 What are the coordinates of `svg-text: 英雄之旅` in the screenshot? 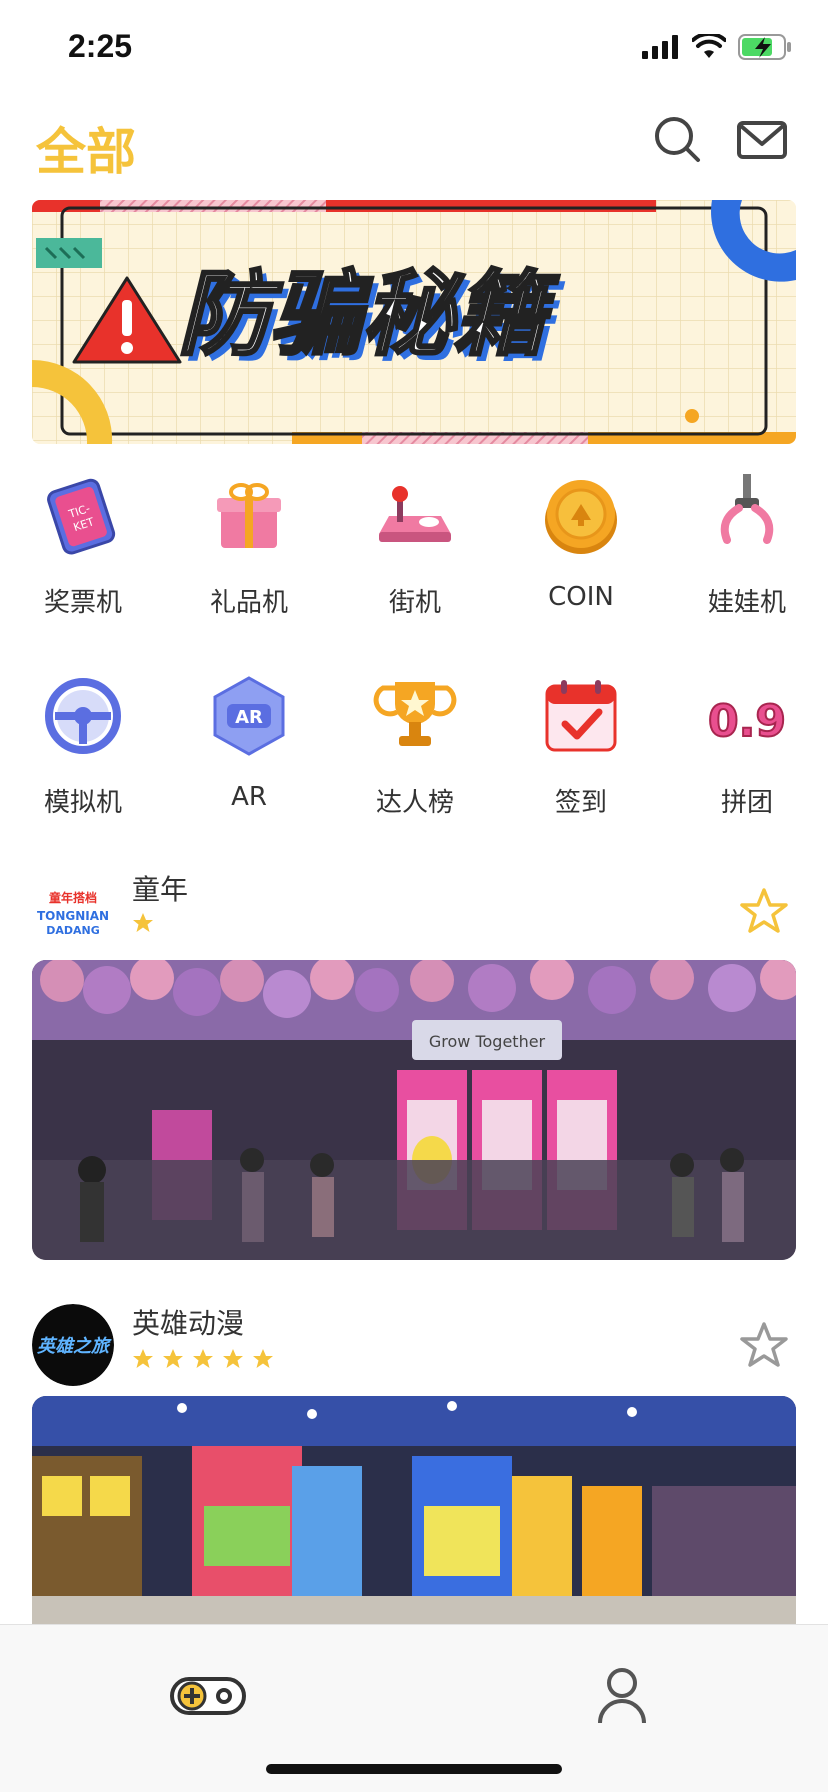 It's located at (74, 1346).